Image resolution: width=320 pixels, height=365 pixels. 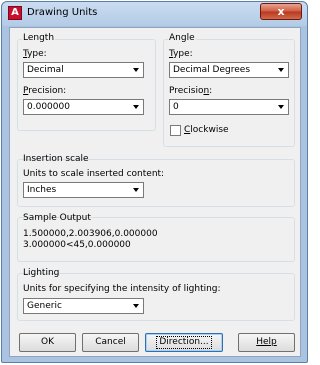 I want to click on window-title: Drawing Units, so click(x=62, y=12).